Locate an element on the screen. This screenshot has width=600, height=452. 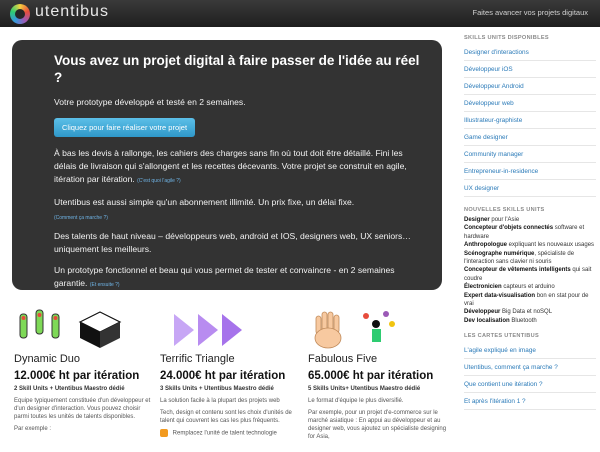
skill-link: Community manager is located at coordinates (530, 154).